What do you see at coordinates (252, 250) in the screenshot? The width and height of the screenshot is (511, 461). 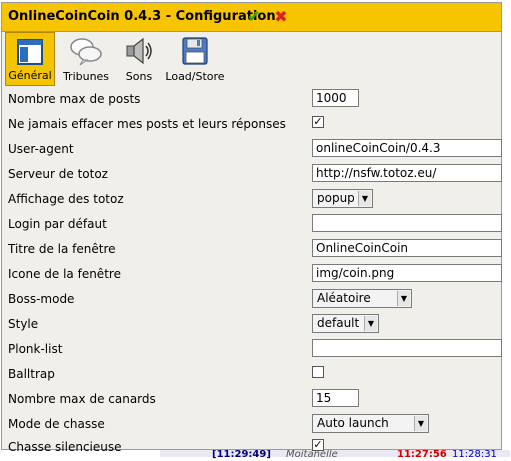 I see `setting-window-title: Titre de la fenêtre OnlineCoinCoin` at bounding box center [252, 250].